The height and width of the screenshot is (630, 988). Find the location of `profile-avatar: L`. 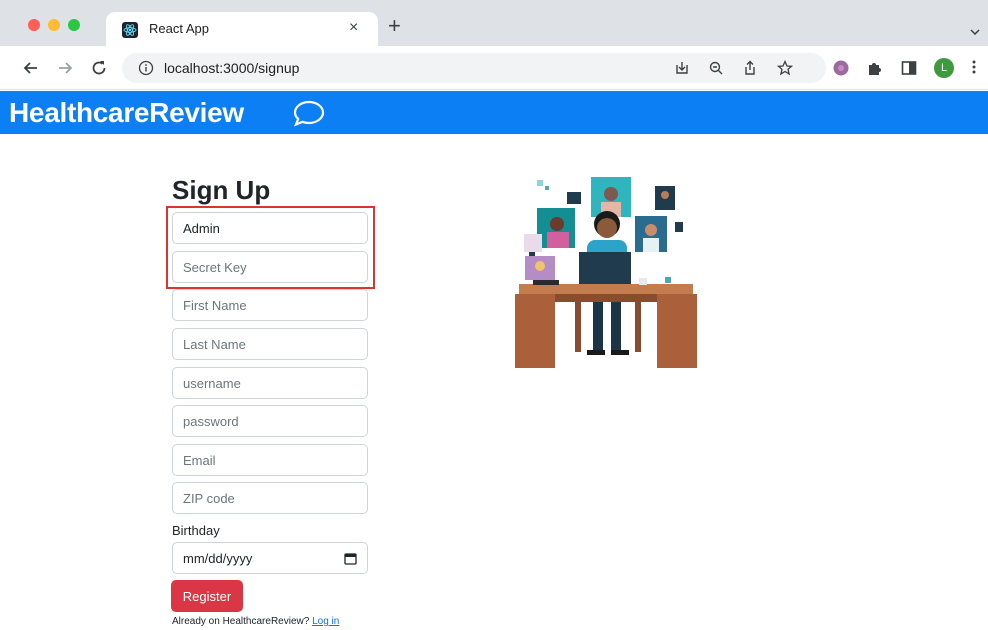

profile-avatar: L is located at coordinates (944, 68).